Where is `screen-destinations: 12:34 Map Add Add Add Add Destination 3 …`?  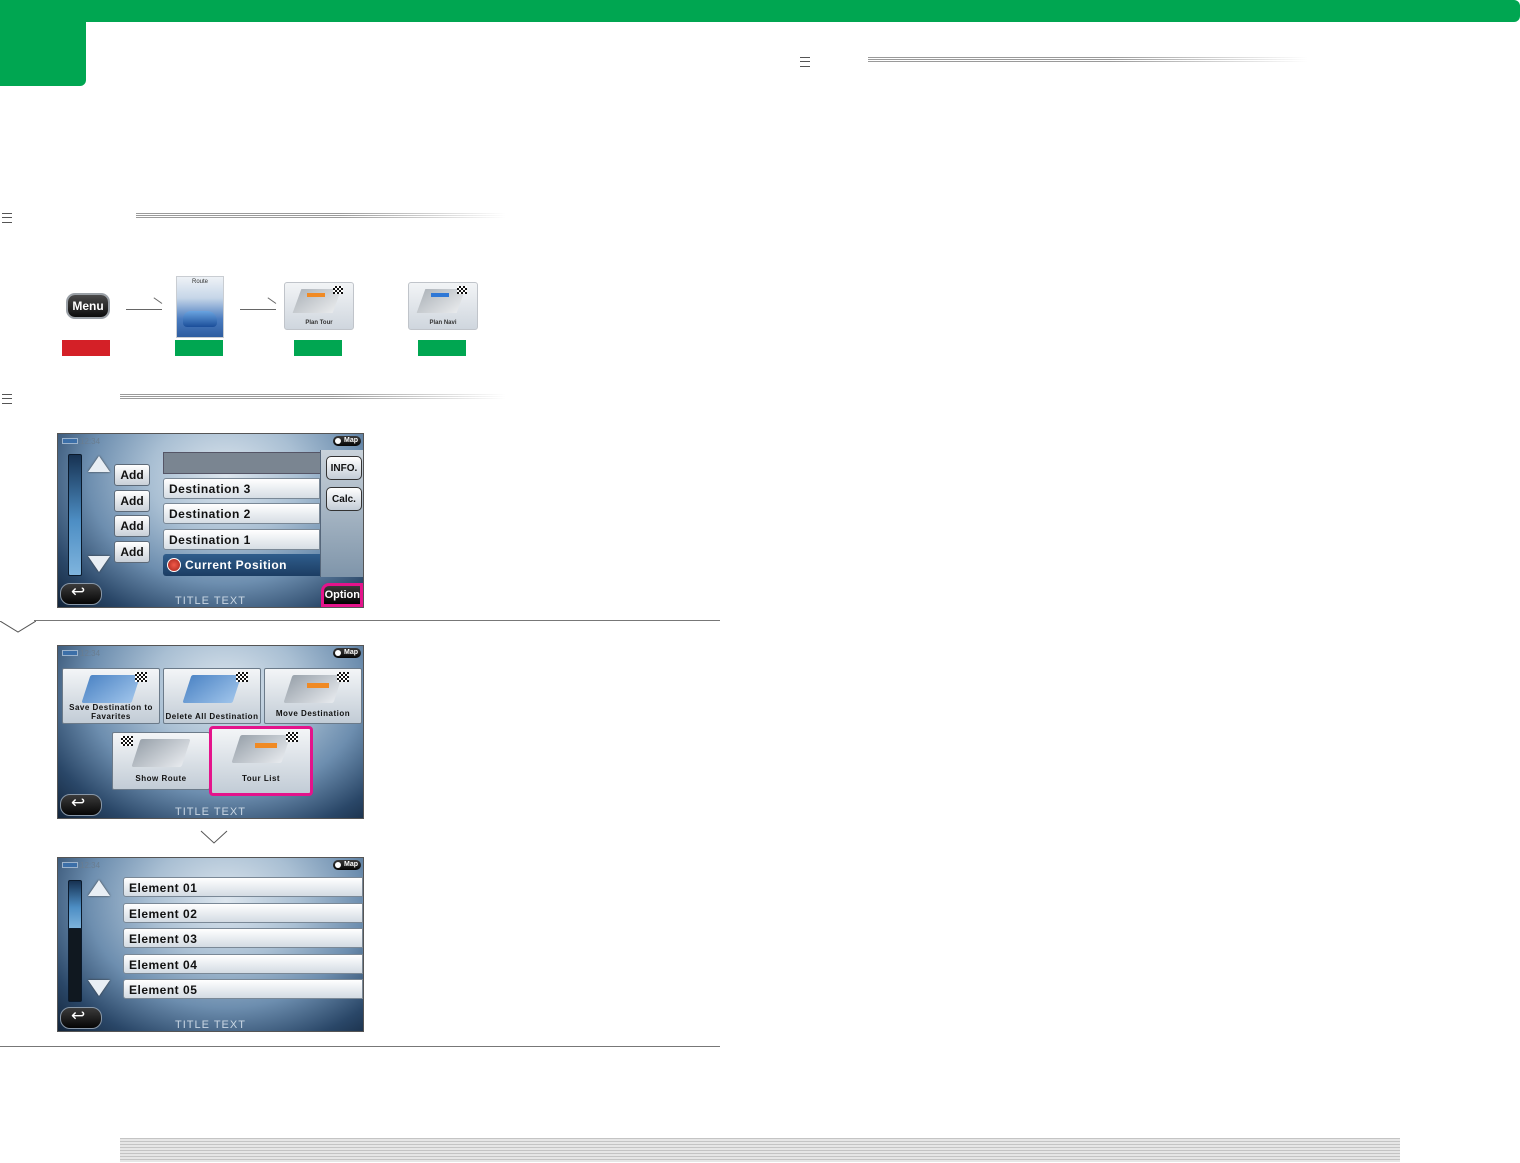 screen-destinations: 12:34 Map Add Add Add Add Destination 3 … is located at coordinates (210, 520).